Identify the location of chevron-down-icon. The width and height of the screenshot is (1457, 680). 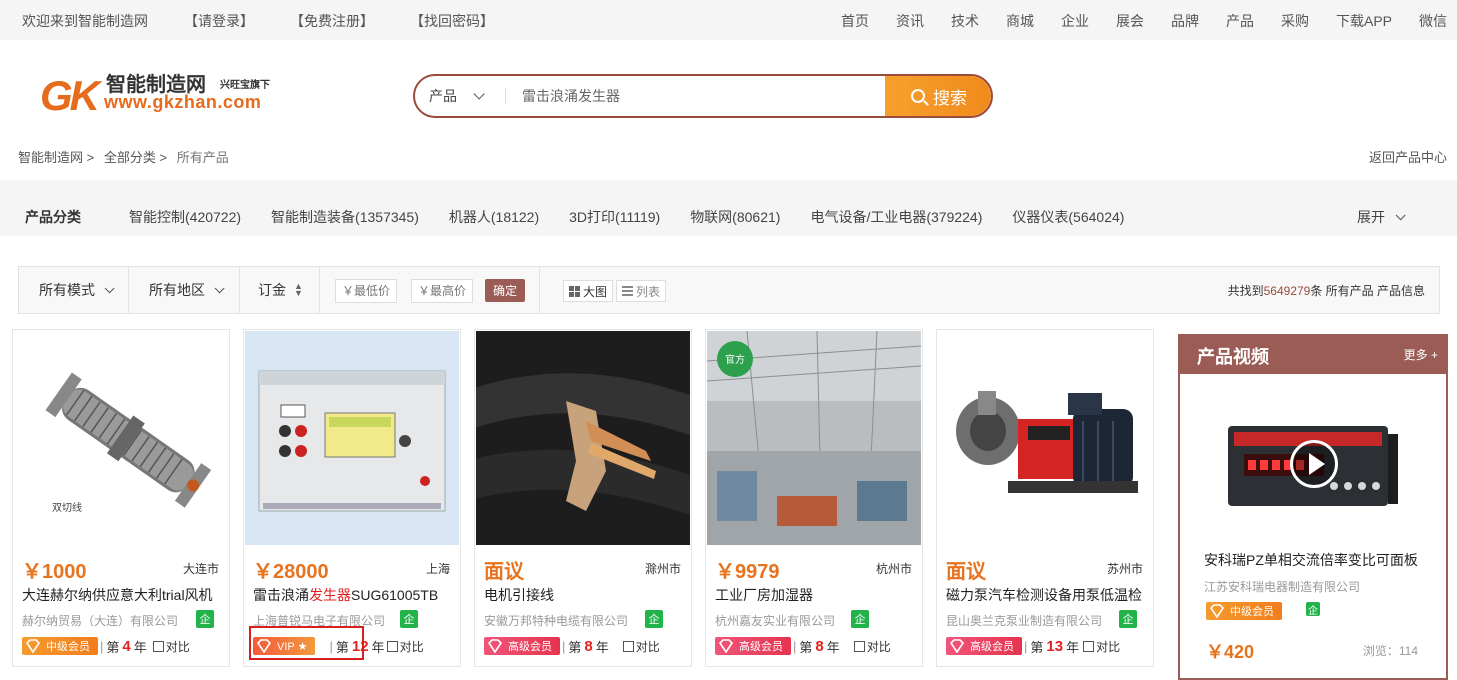
(1400, 214).